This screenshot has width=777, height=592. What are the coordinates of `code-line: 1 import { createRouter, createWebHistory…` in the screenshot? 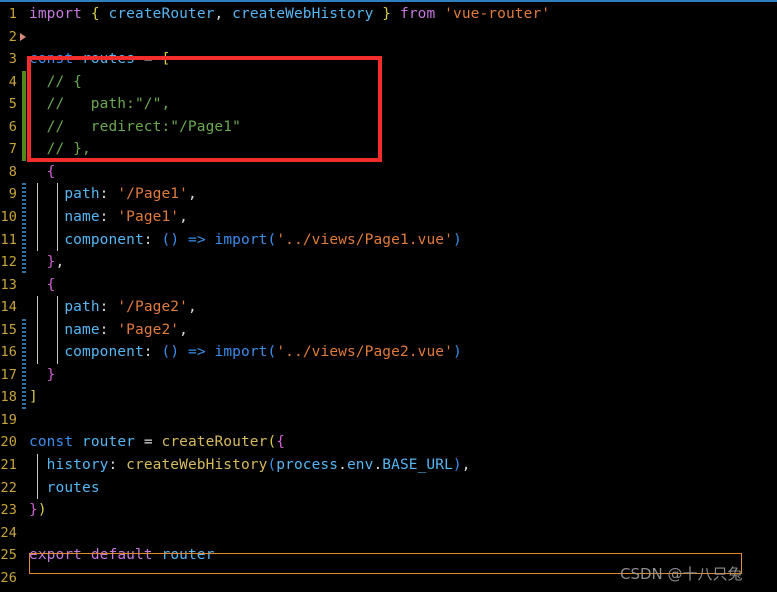 It's located at (388, 14).